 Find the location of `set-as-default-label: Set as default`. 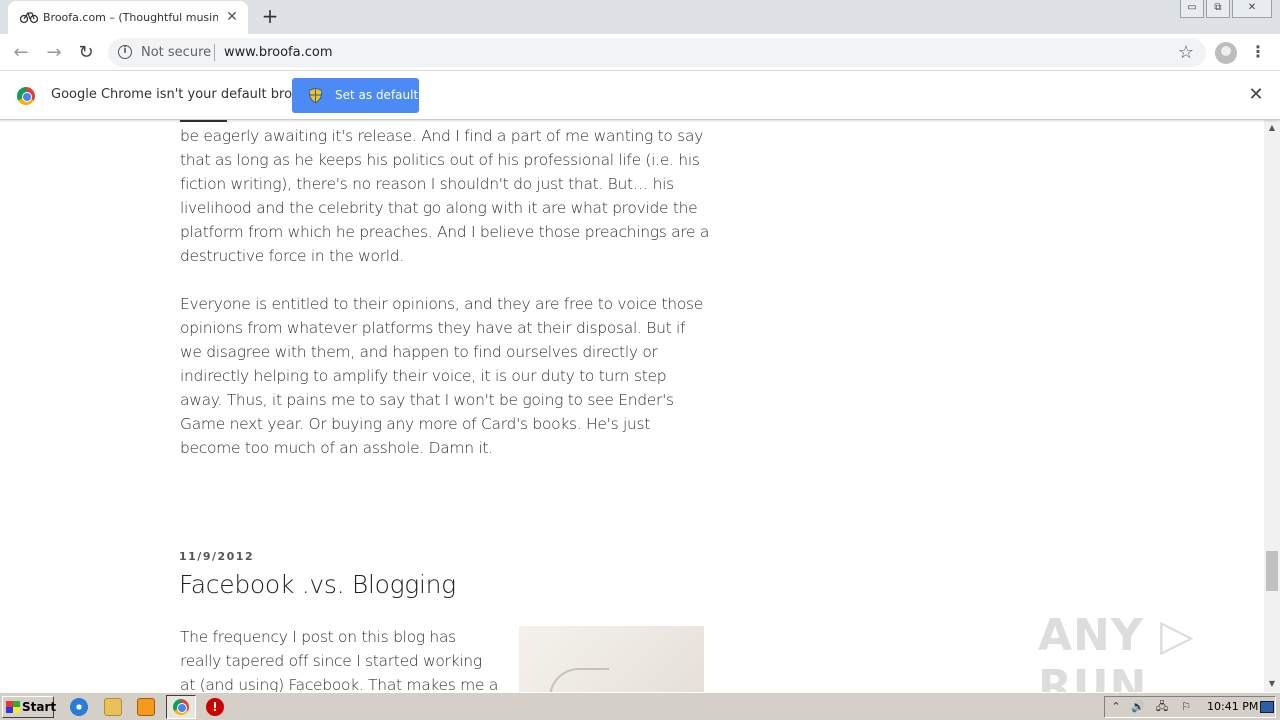

set-as-default-label: Set as default is located at coordinates (377, 95).